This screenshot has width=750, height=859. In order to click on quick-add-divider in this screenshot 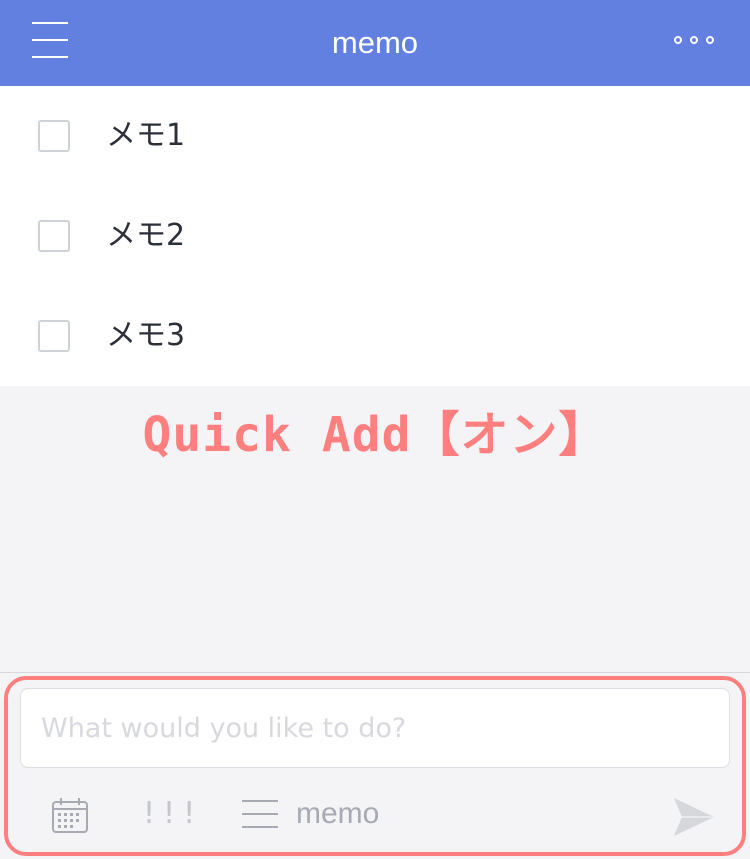, I will do `click(375, 672)`.